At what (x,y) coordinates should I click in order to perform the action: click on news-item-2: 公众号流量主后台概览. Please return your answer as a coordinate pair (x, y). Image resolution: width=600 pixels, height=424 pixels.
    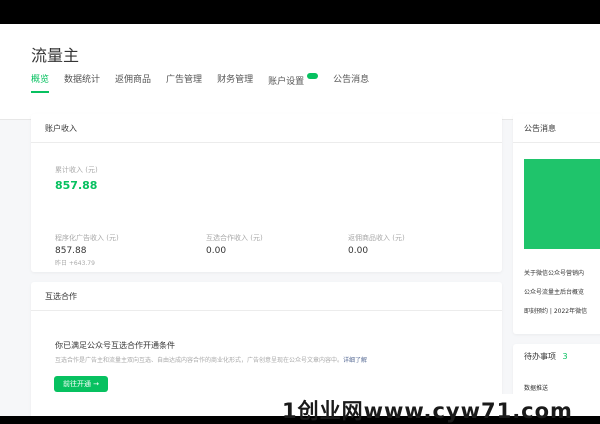
    Looking at the image, I should click on (554, 291).